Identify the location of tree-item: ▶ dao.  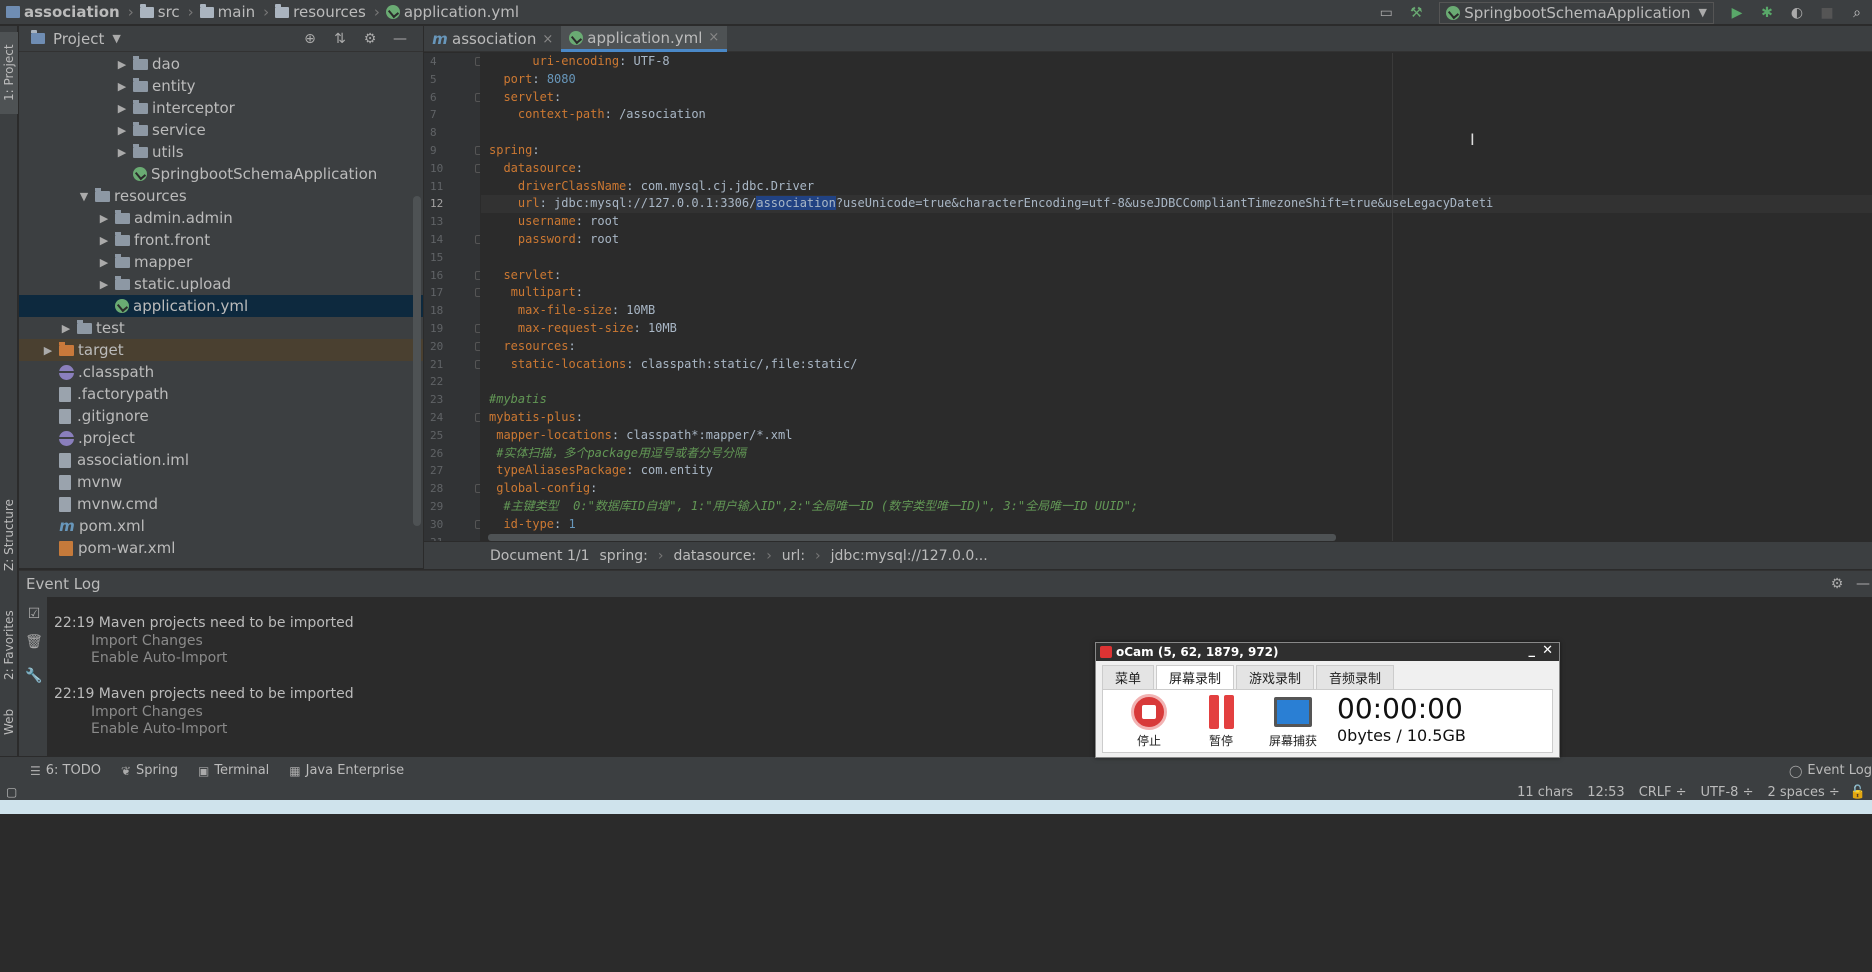
(221, 64).